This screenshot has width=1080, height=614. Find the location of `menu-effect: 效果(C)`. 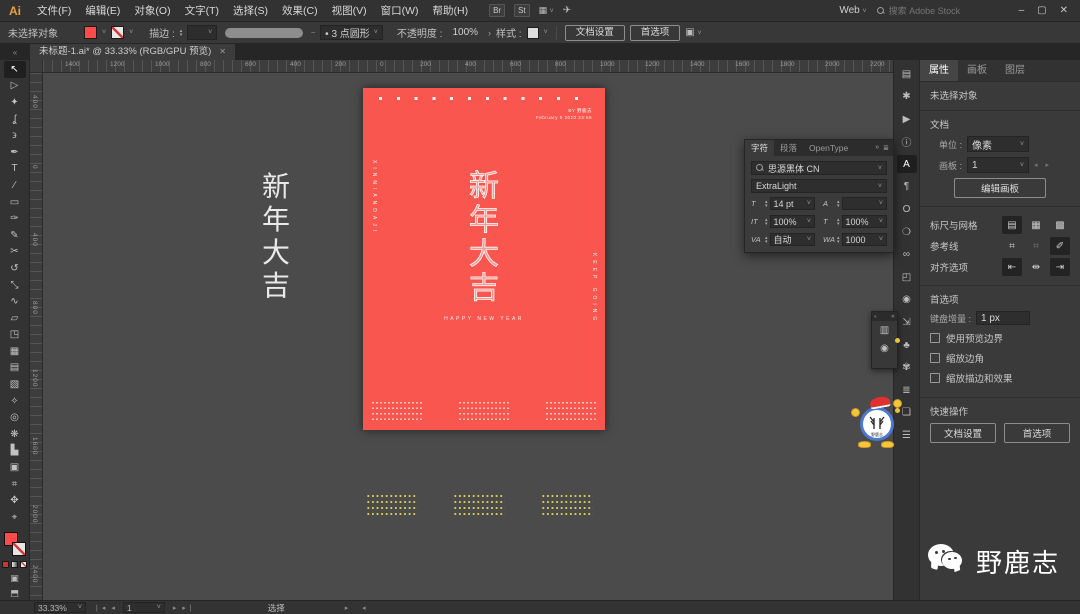

menu-effect: 效果(C) is located at coordinates (300, 11).